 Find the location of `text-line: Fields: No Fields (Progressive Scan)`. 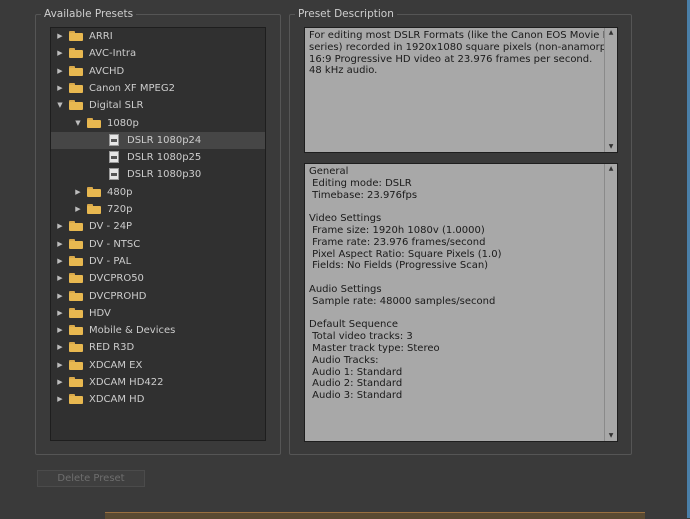

text-line: Fields: No Fields (Progressive Scan) is located at coordinates (399, 266).